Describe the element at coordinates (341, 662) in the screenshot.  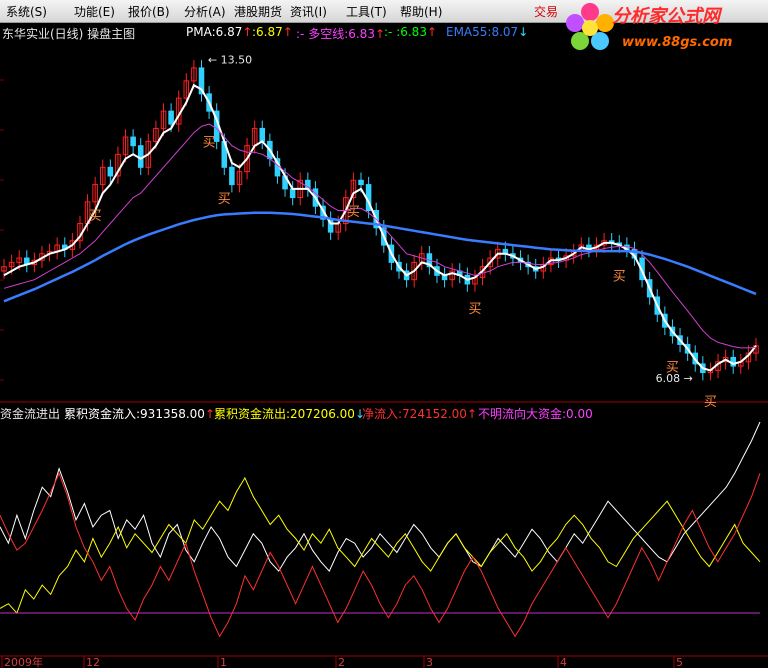
I see `x-tick-label: 2` at that location.